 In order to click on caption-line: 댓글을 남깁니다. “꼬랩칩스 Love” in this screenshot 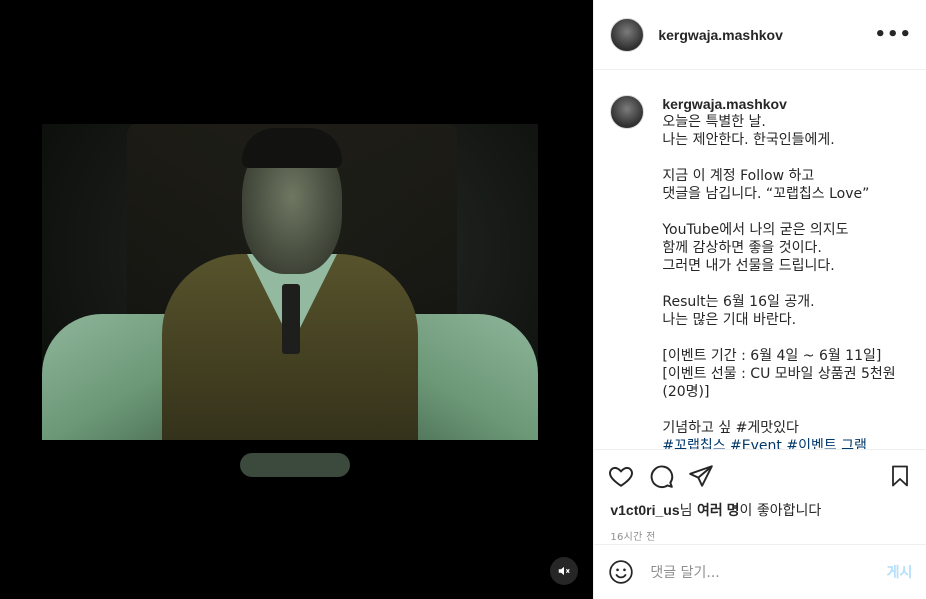, I will do `click(766, 194)`.